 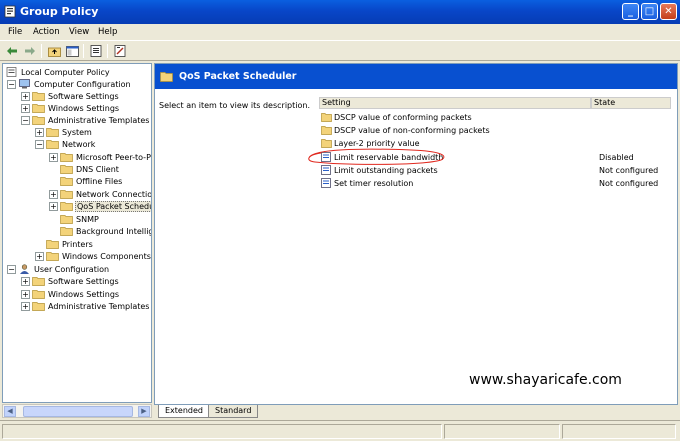 What do you see at coordinates (46, 32) in the screenshot?
I see `menu-action: Action` at bounding box center [46, 32].